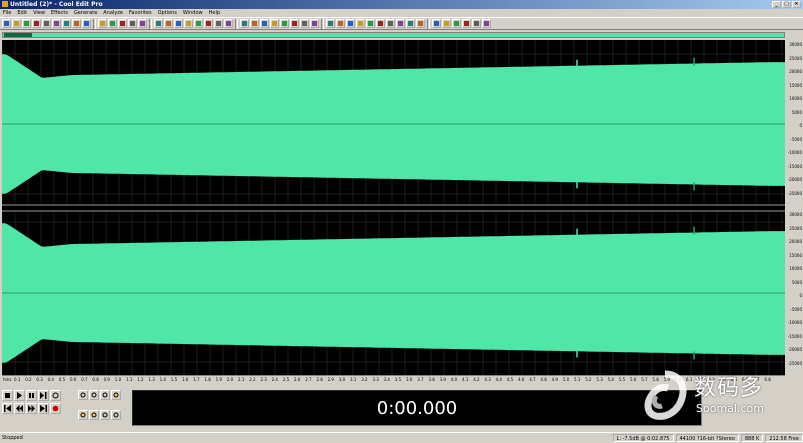  I want to click on time-tick-label: 5.6, so click(633, 379).